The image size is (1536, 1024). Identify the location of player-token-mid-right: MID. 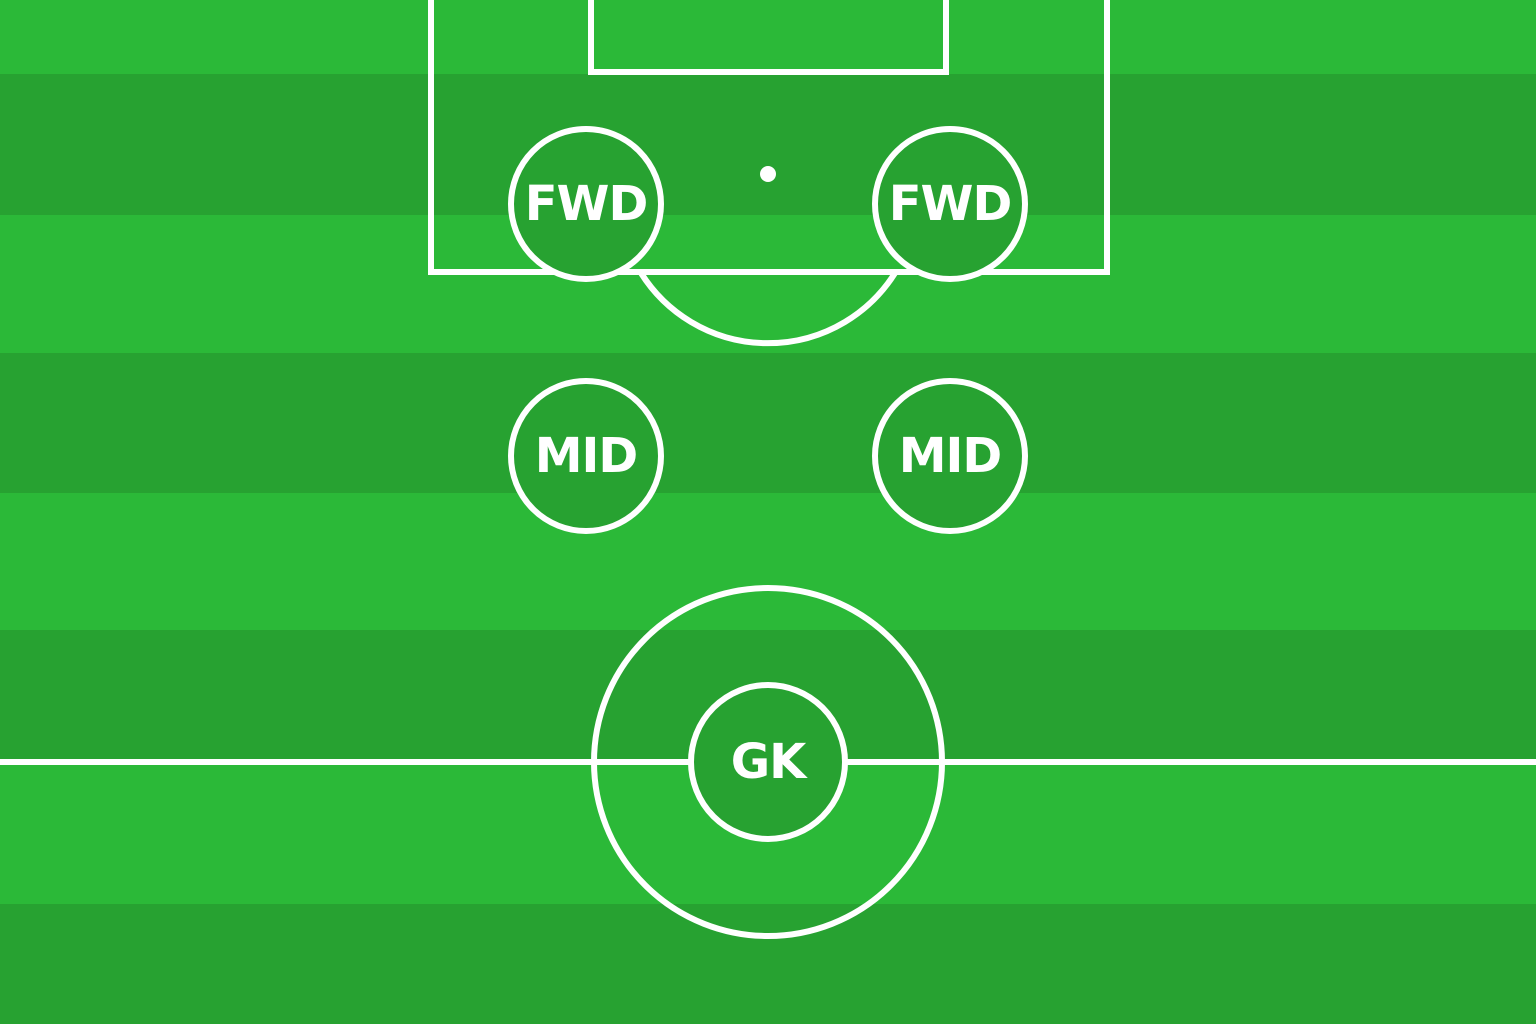
(950, 456).